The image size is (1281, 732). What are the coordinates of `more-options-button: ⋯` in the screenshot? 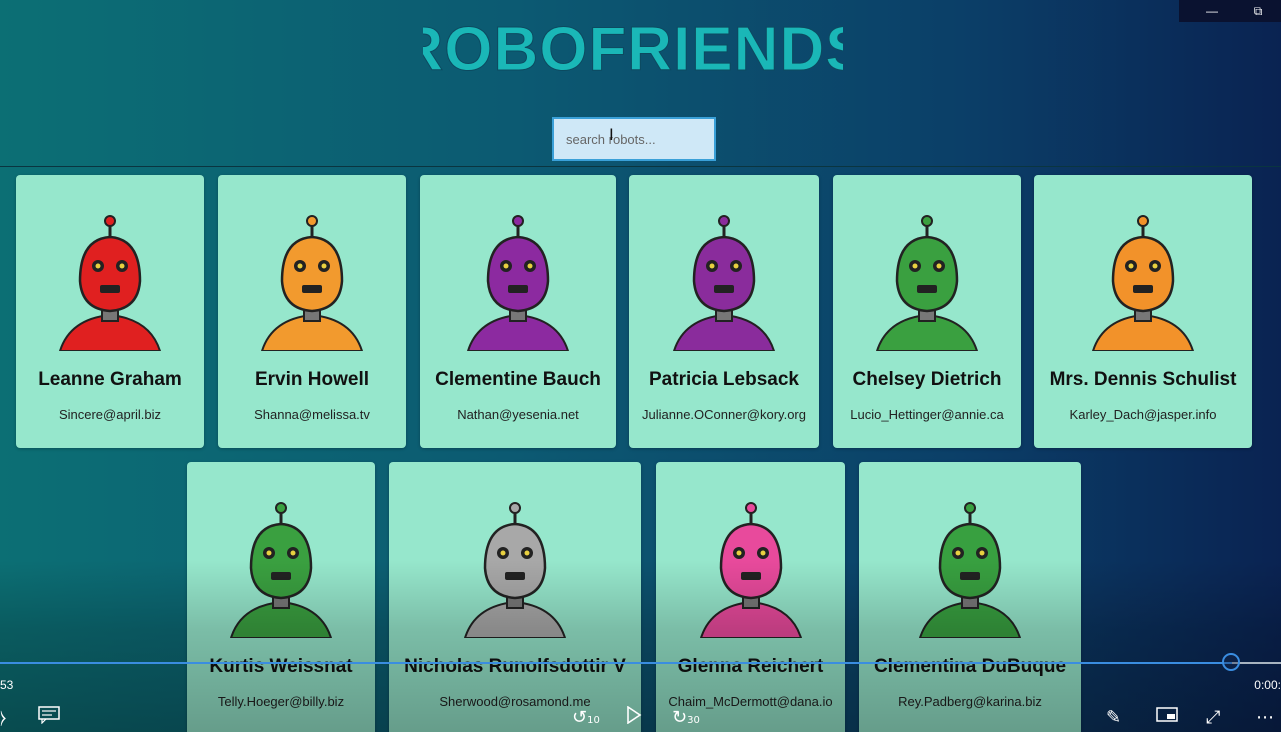 It's located at (1265, 718).